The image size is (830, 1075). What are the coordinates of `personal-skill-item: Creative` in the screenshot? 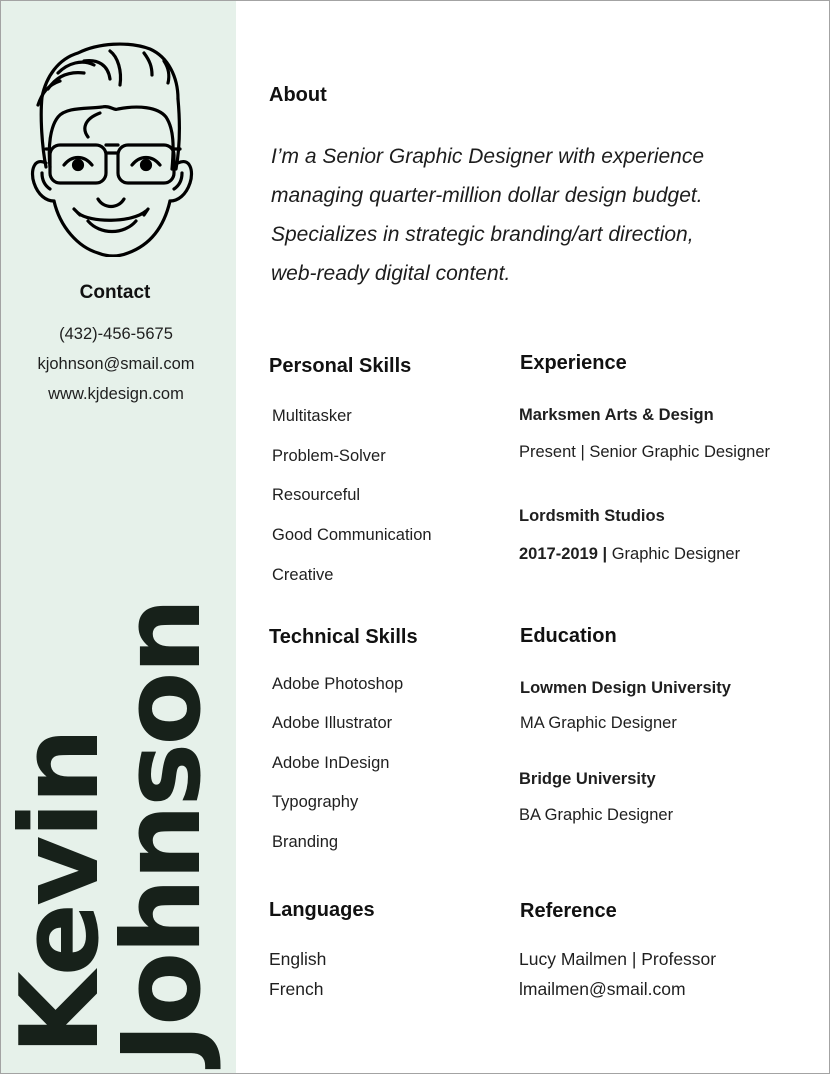 It's located at (303, 575).